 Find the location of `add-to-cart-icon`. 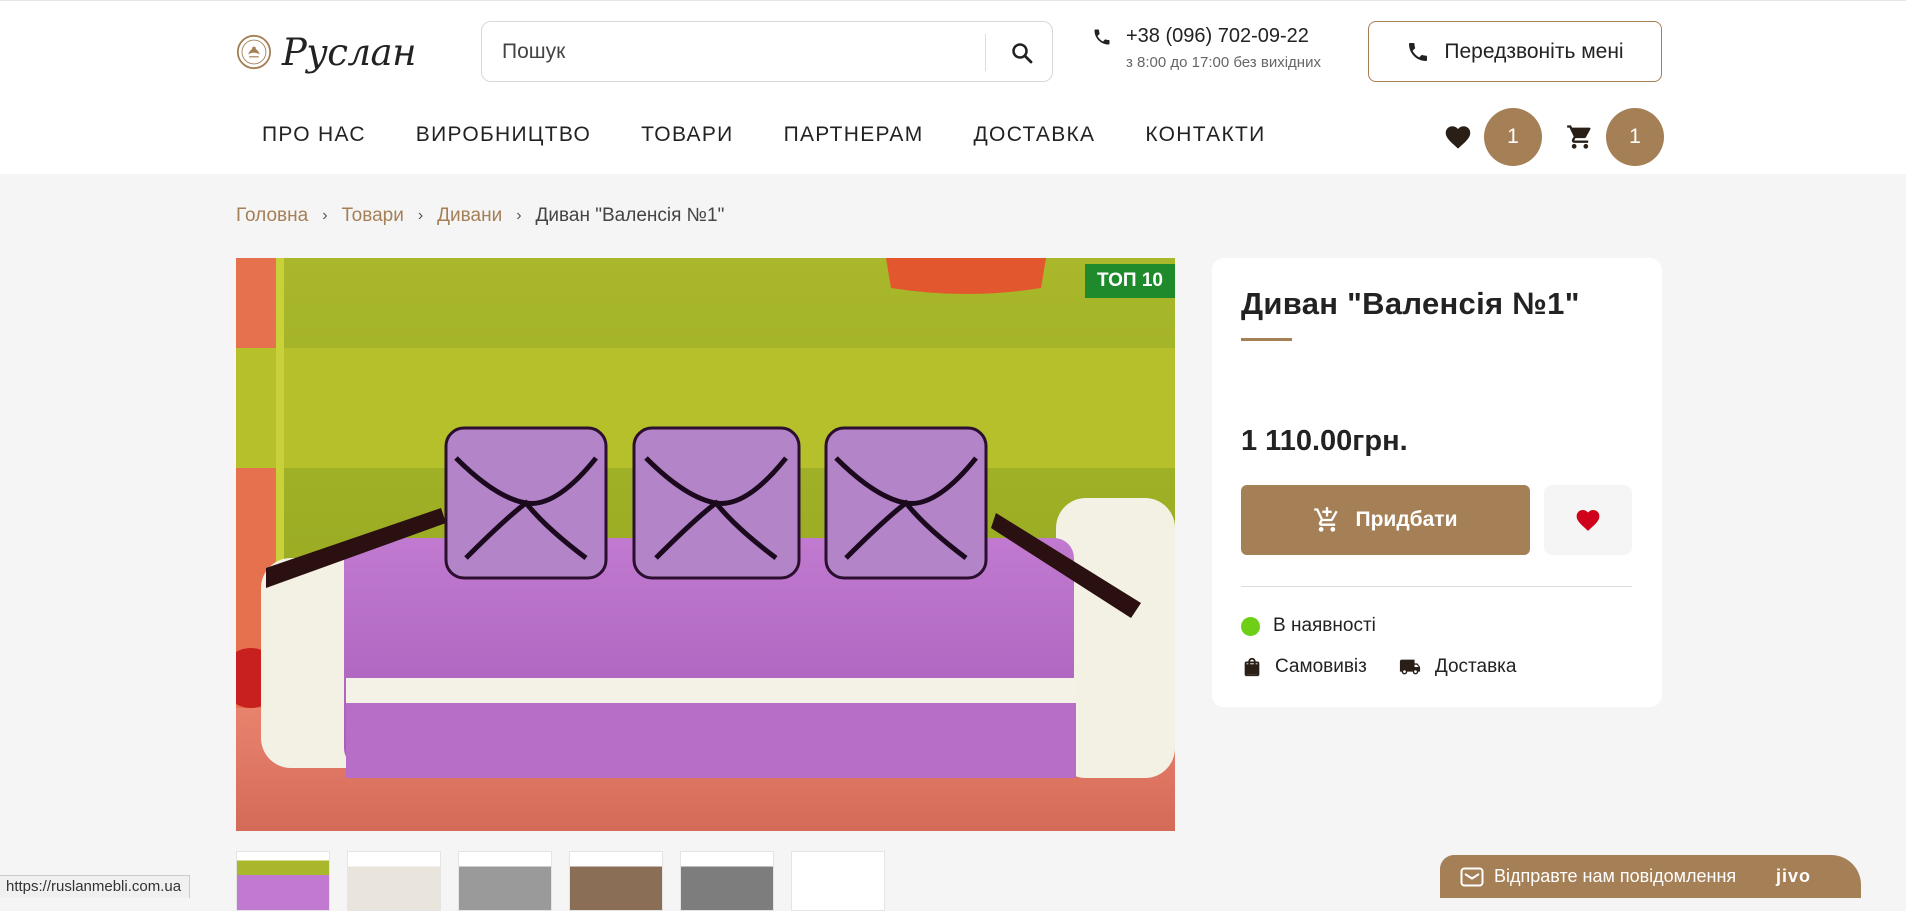

add-to-cart-icon is located at coordinates (1326, 519).